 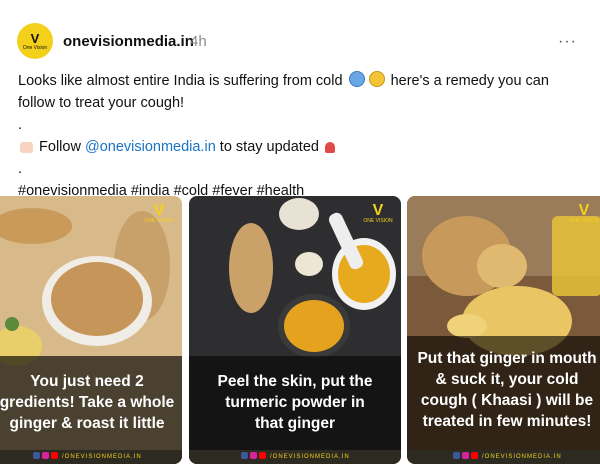 I want to click on cold-face-icon, so click(x=356, y=79).